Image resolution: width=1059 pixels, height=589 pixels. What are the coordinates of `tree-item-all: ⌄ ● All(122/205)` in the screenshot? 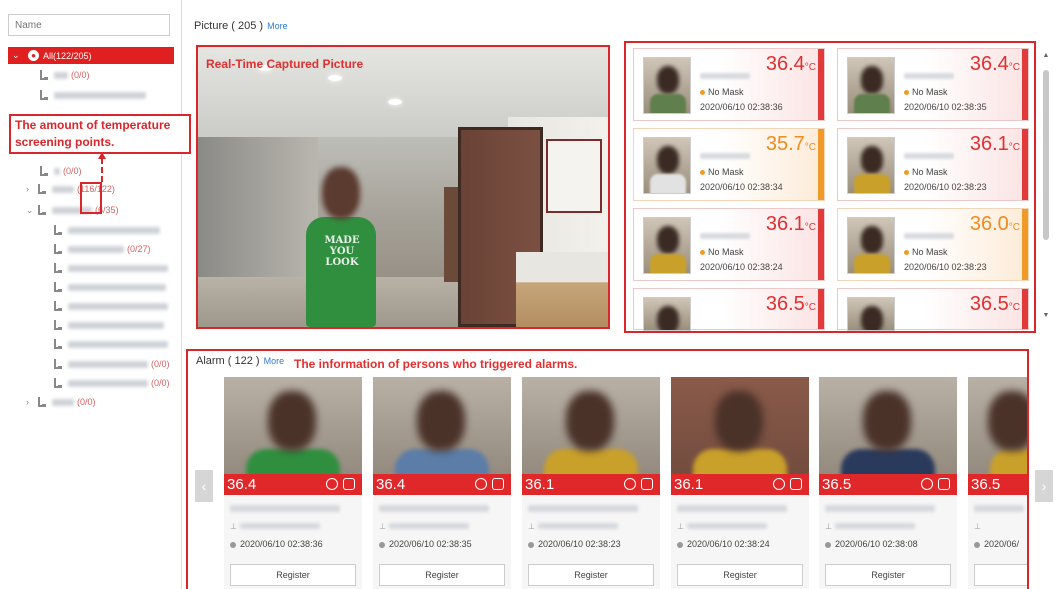 It's located at (91, 55).